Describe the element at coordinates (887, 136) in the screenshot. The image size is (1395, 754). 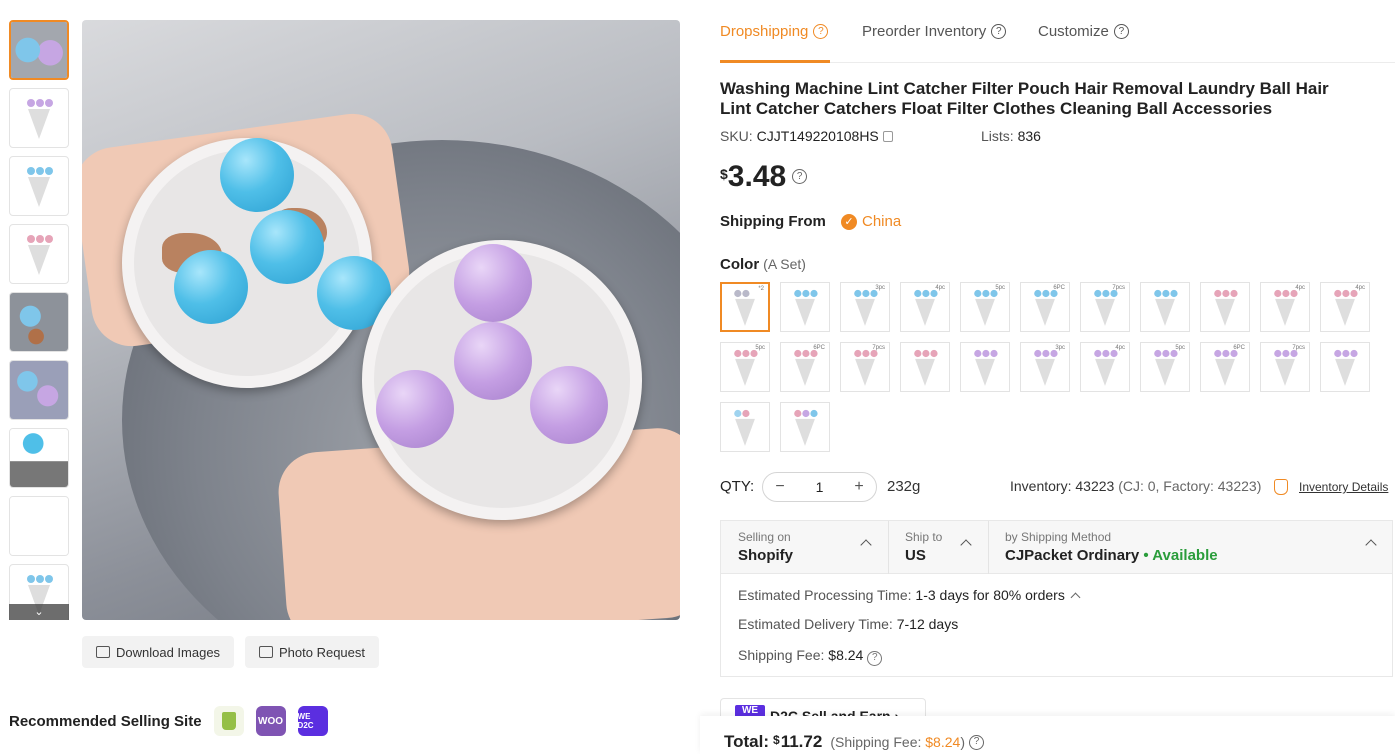
I see `copy-icon` at that location.